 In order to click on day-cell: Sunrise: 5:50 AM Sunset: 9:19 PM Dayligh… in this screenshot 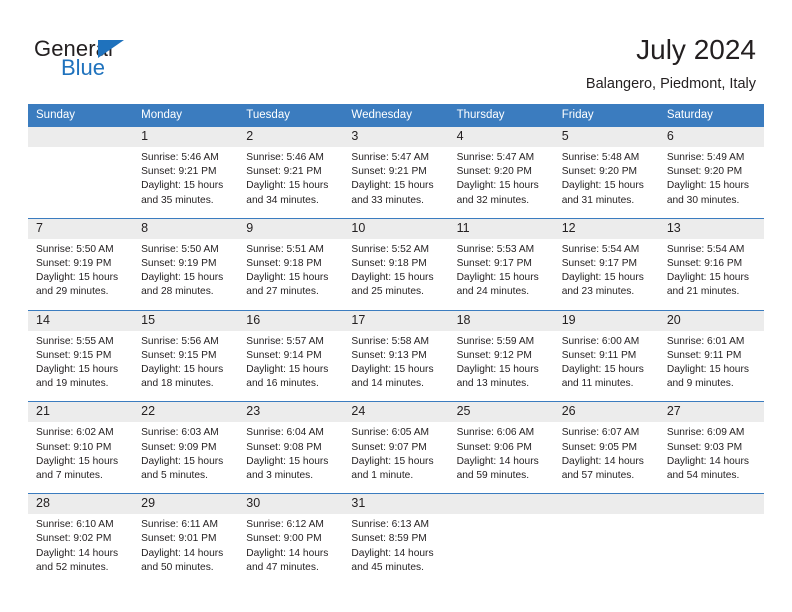, I will do `click(185, 274)`.